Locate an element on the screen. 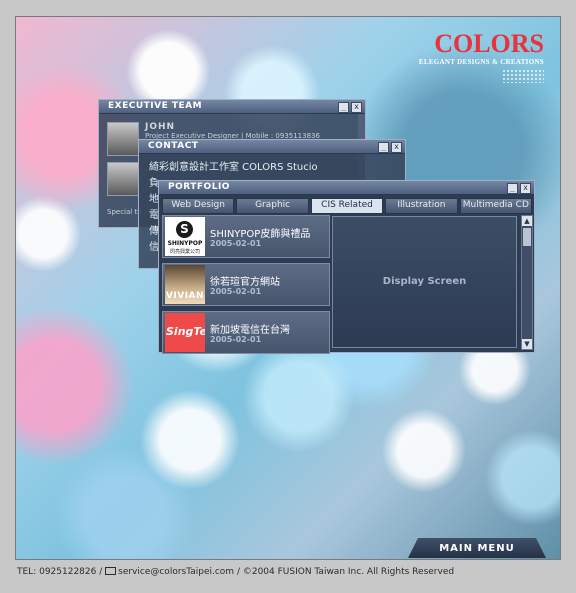 The image size is (576, 593). display-screen: Display Screen is located at coordinates (424, 282).